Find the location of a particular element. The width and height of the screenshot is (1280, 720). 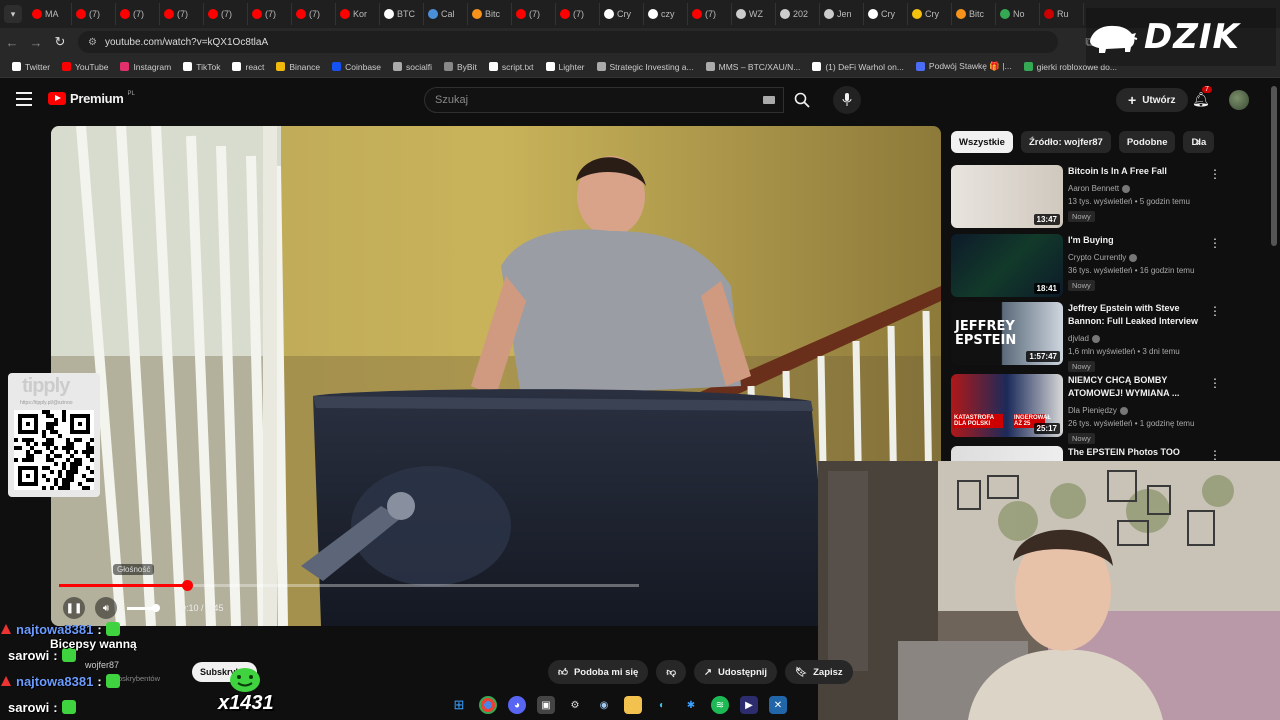

chrome-icon is located at coordinates (488, 705).